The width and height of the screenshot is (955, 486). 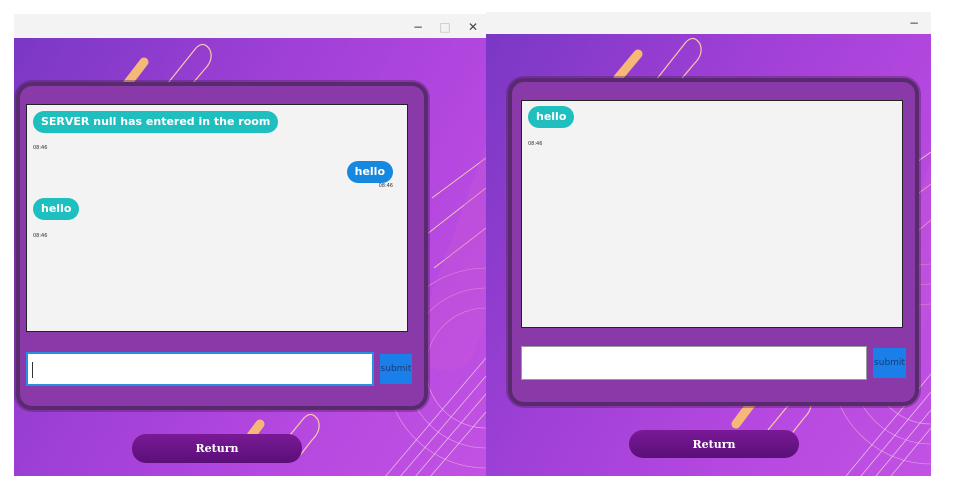 What do you see at coordinates (473, 27) in the screenshot?
I see `close-button: ✕` at bounding box center [473, 27].